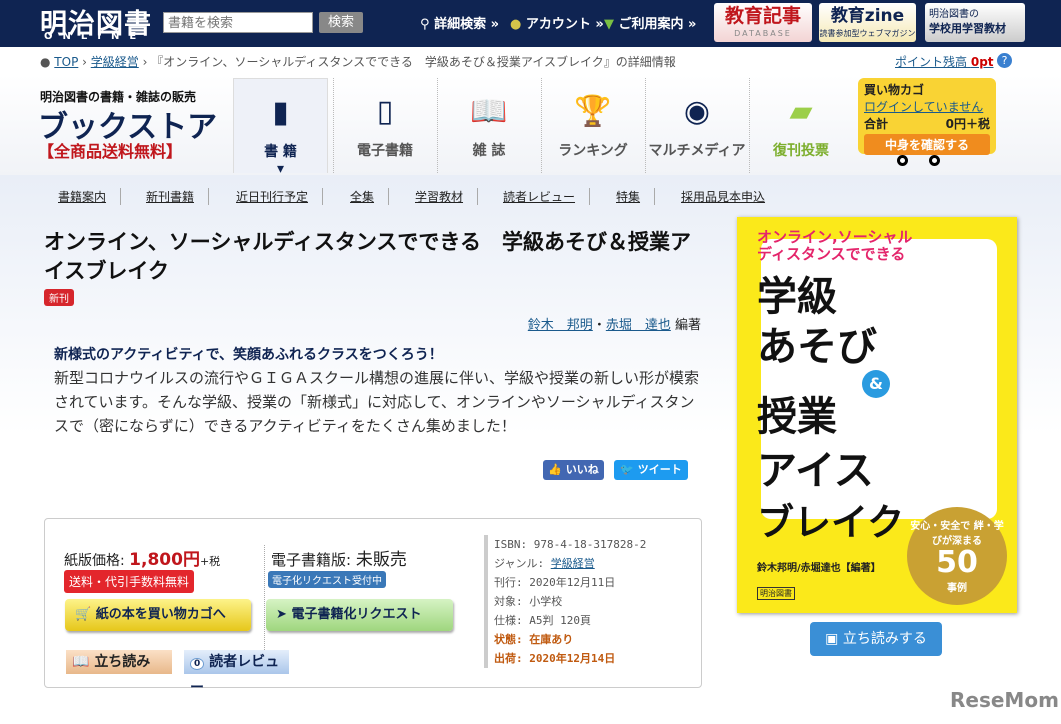  I want to click on genre-link: 学級経営, so click(573, 563).